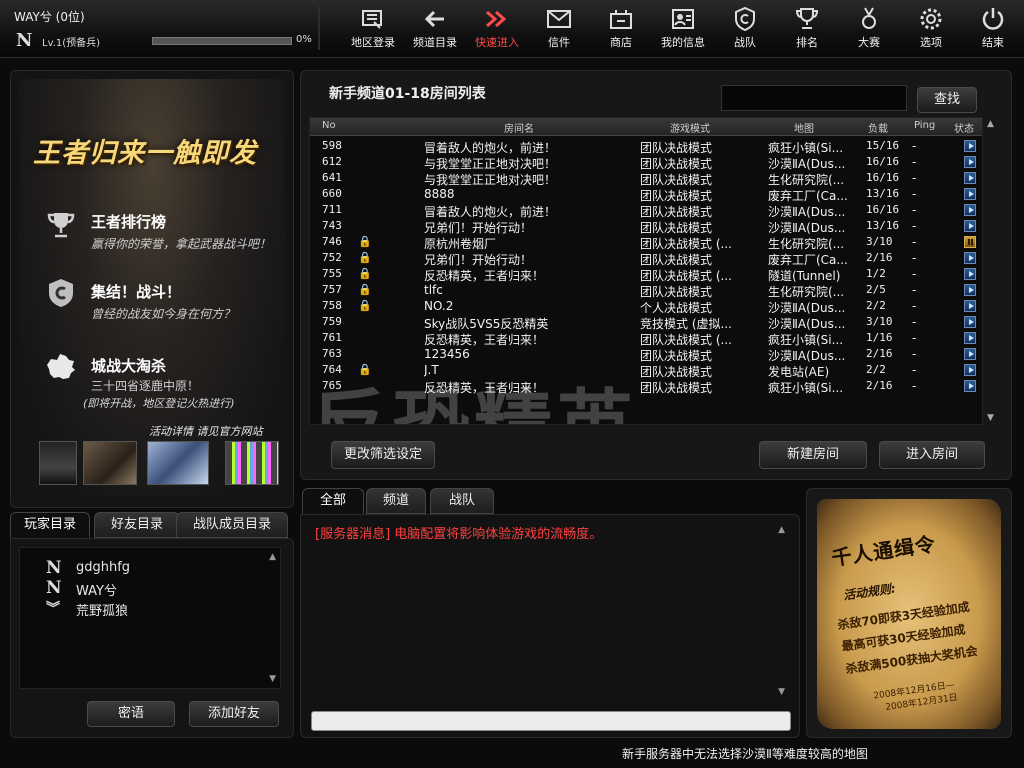  Describe the element at coordinates (646, 274) in the screenshot. I see `table-row: 755 🔒 反恐精英，王者归来！ 团队决战模式 (... 隧道(Tunnel) 1/2-` at that location.